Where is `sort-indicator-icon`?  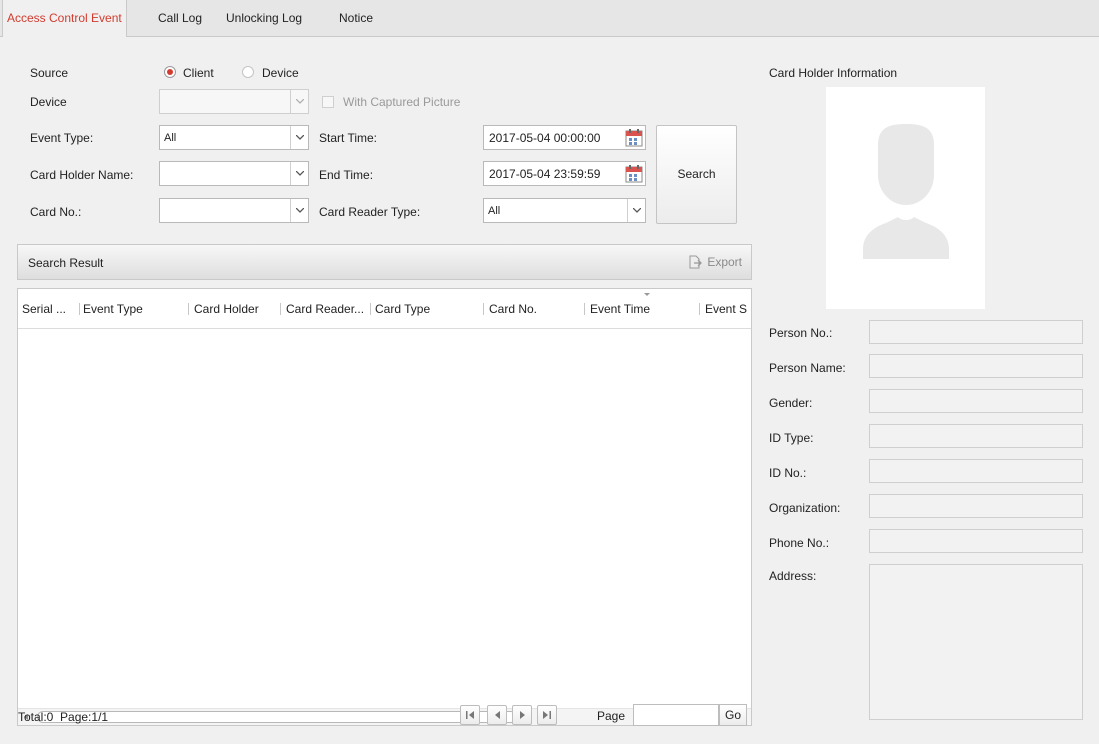
sort-indicator-icon is located at coordinates (647, 294).